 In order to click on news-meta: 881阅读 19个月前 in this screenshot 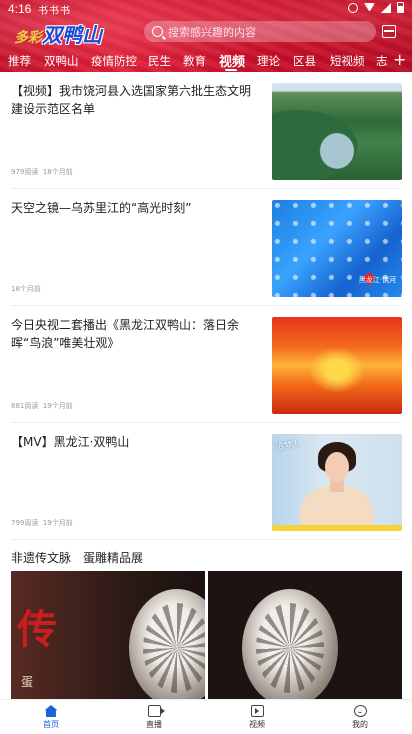, I will do `click(42, 406)`.